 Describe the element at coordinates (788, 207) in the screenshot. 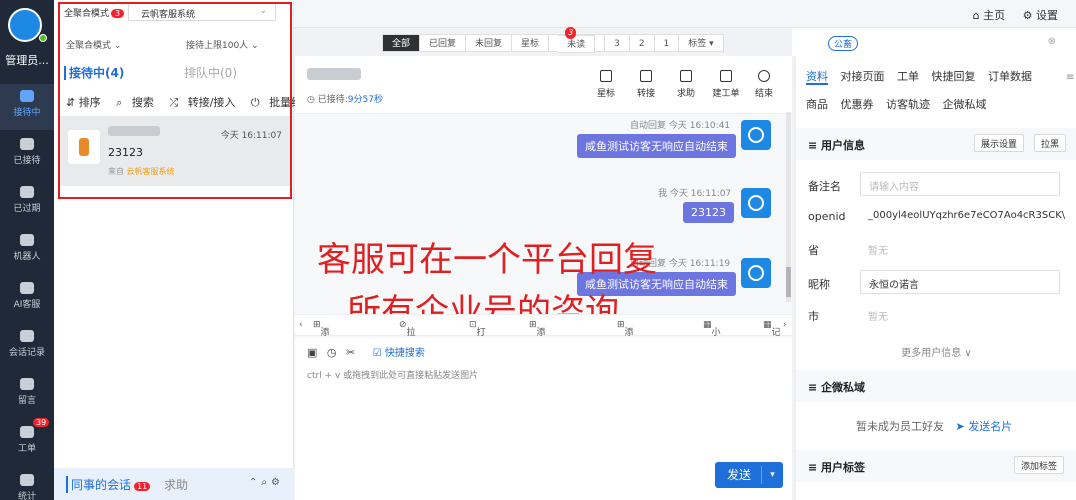

I see `chat-scrollbar` at that location.